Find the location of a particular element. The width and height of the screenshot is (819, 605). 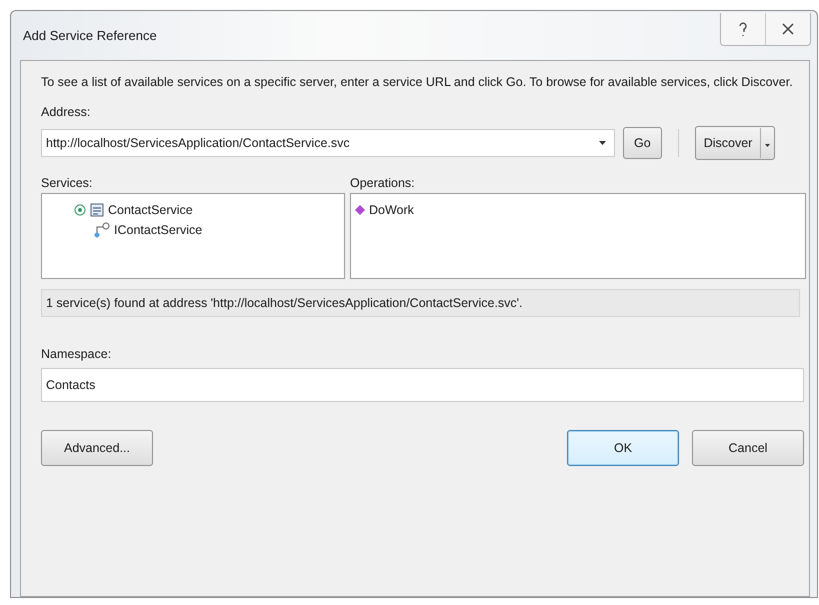

dialog-button: OK is located at coordinates (623, 448).